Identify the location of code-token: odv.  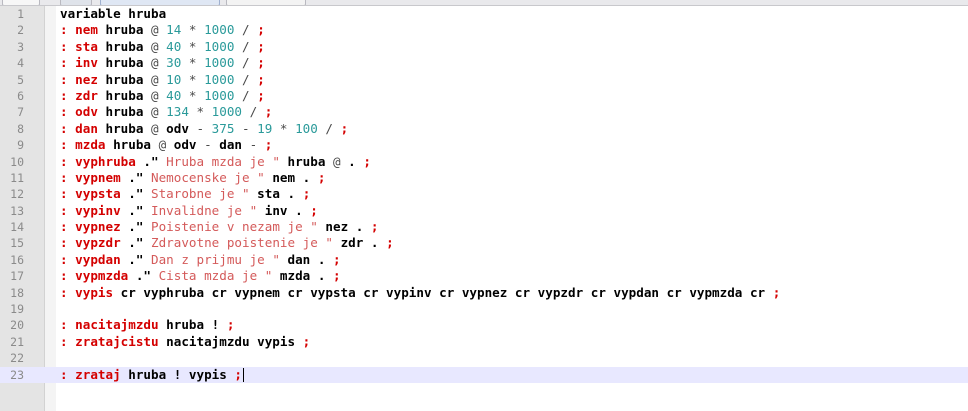
(177, 128).